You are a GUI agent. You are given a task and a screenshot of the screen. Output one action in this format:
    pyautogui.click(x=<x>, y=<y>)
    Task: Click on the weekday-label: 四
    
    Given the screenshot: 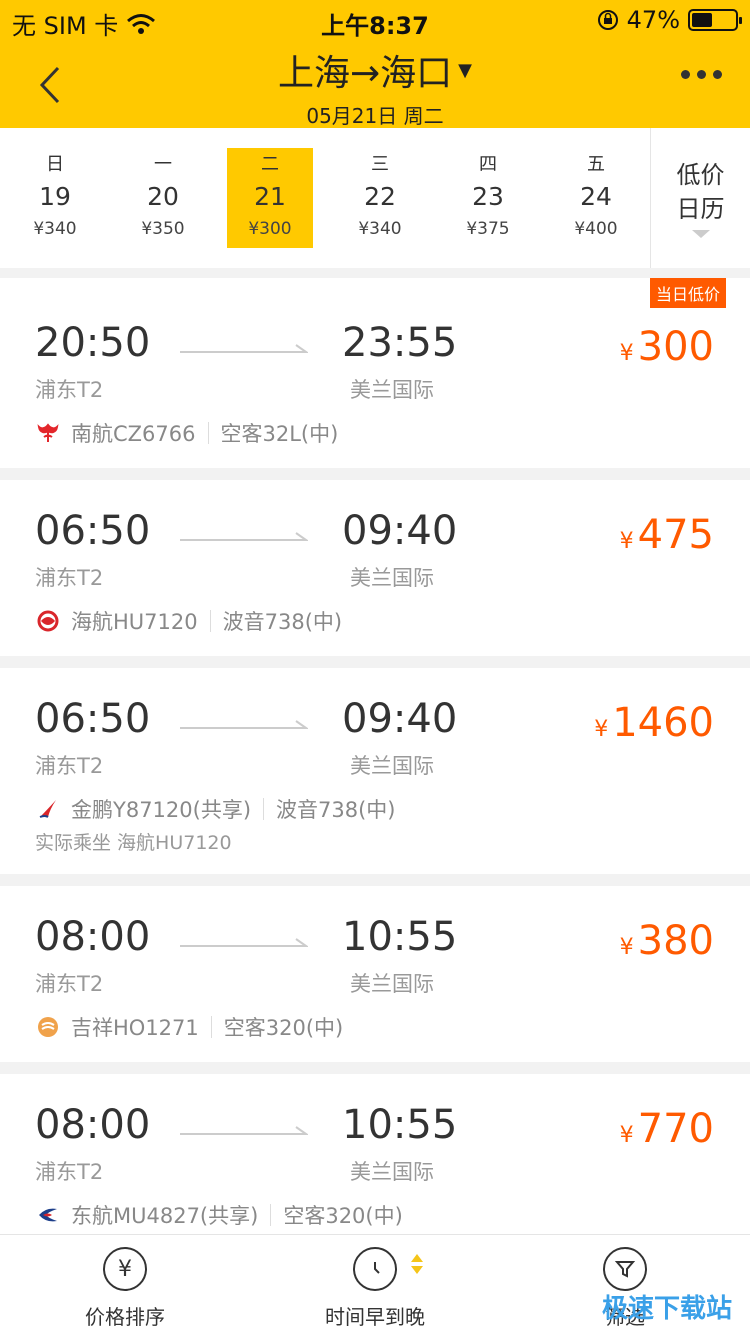 What is the action you would take?
    pyautogui.click(x=488, y=164)
    